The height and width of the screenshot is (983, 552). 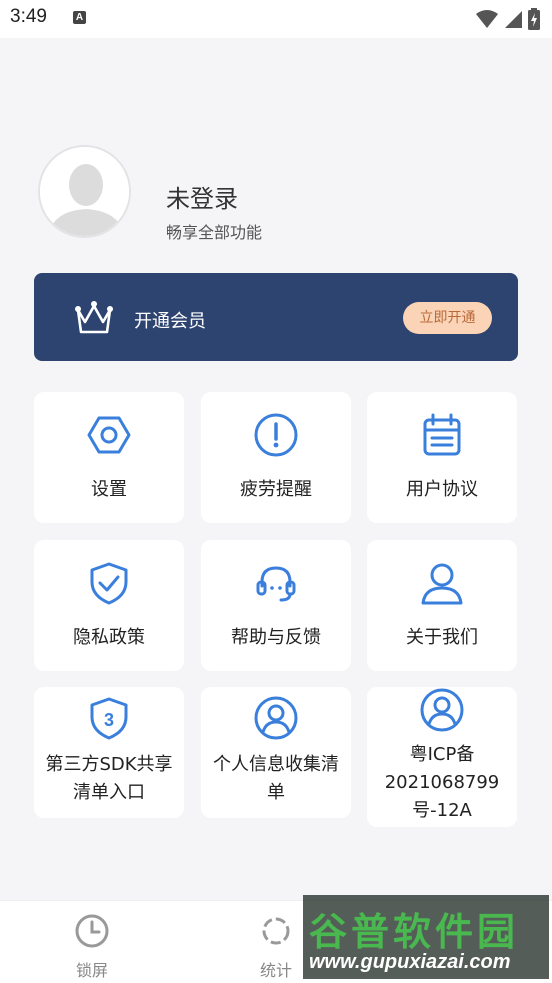 What do you see at coordinates (276, 19) in the screenshot?
I see `status-bar: 3:49 A` at bounding box center [276, 19].